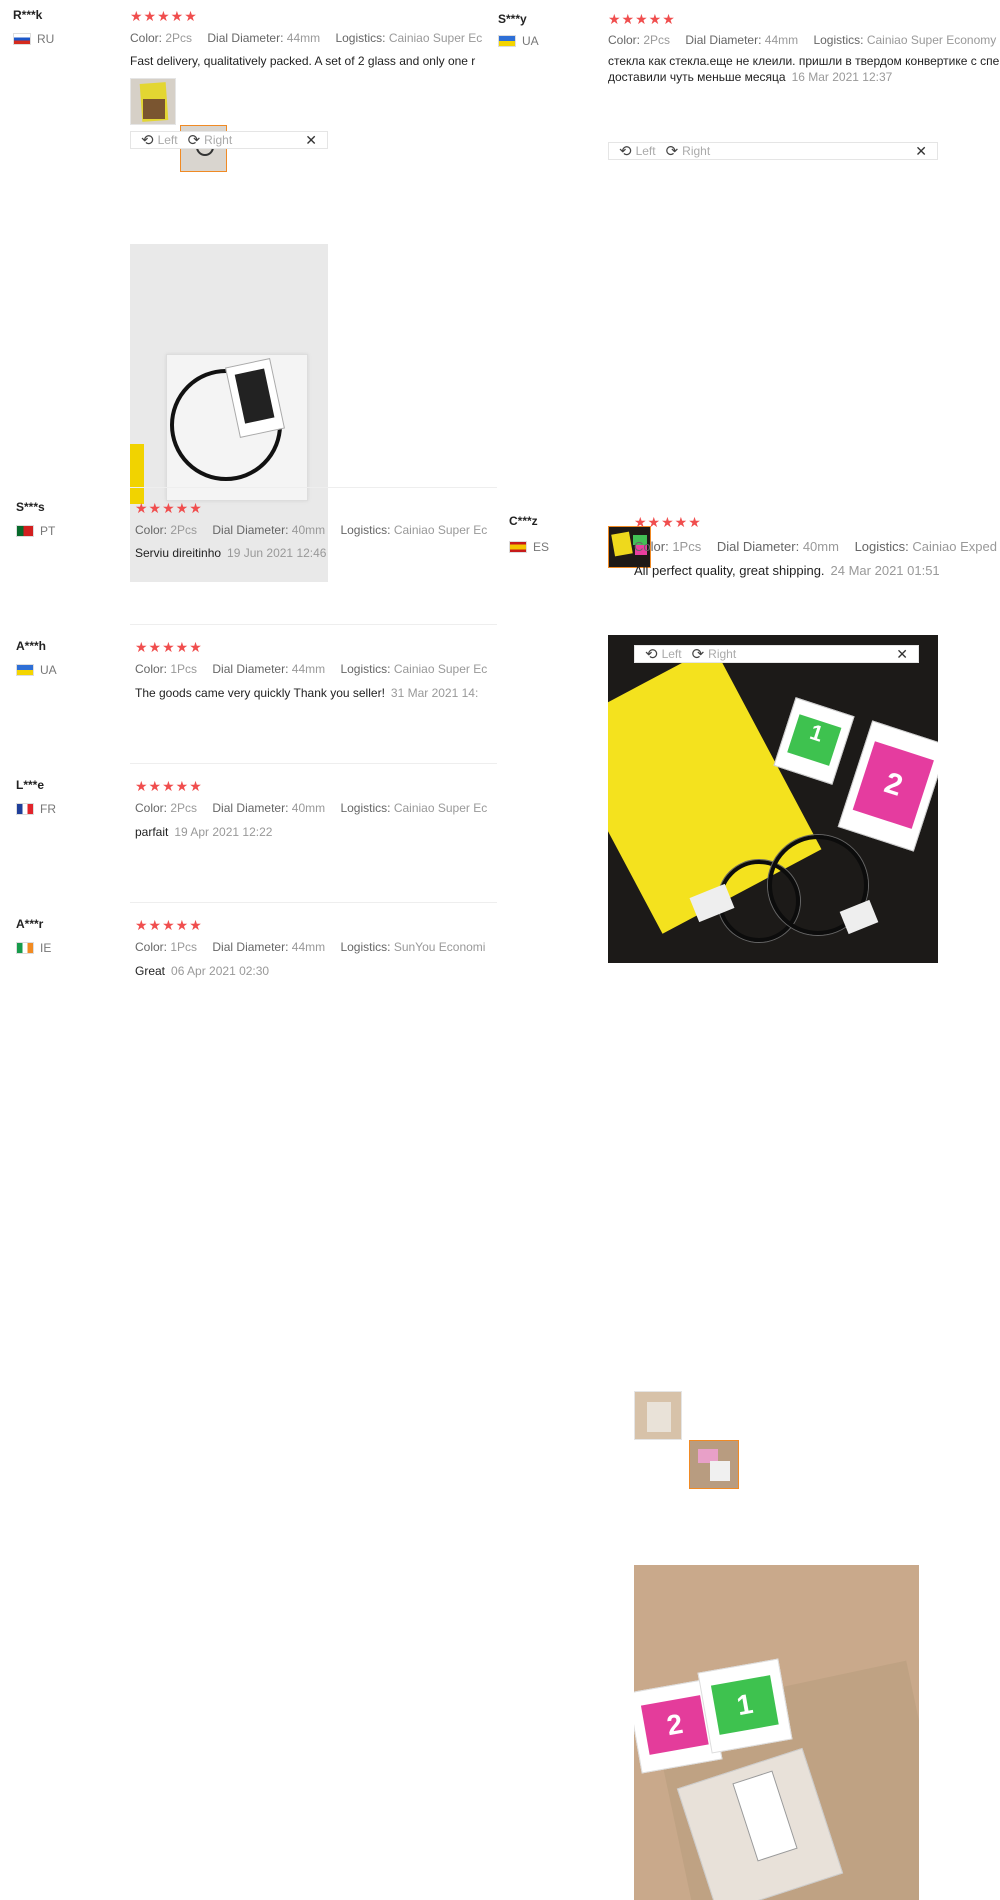 This screenshot has height=1900, width=1000. What do you see at coordinates (22, 39) in the screenshot?
I see `flag-ru-icon` at bounding box center [22, 39].